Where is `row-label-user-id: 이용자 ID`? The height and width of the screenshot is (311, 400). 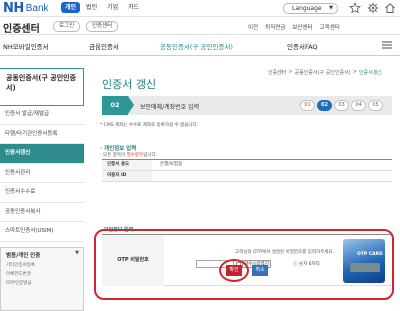
row-label-user-id: 이용자 ID is located at coordinates (127, 176).